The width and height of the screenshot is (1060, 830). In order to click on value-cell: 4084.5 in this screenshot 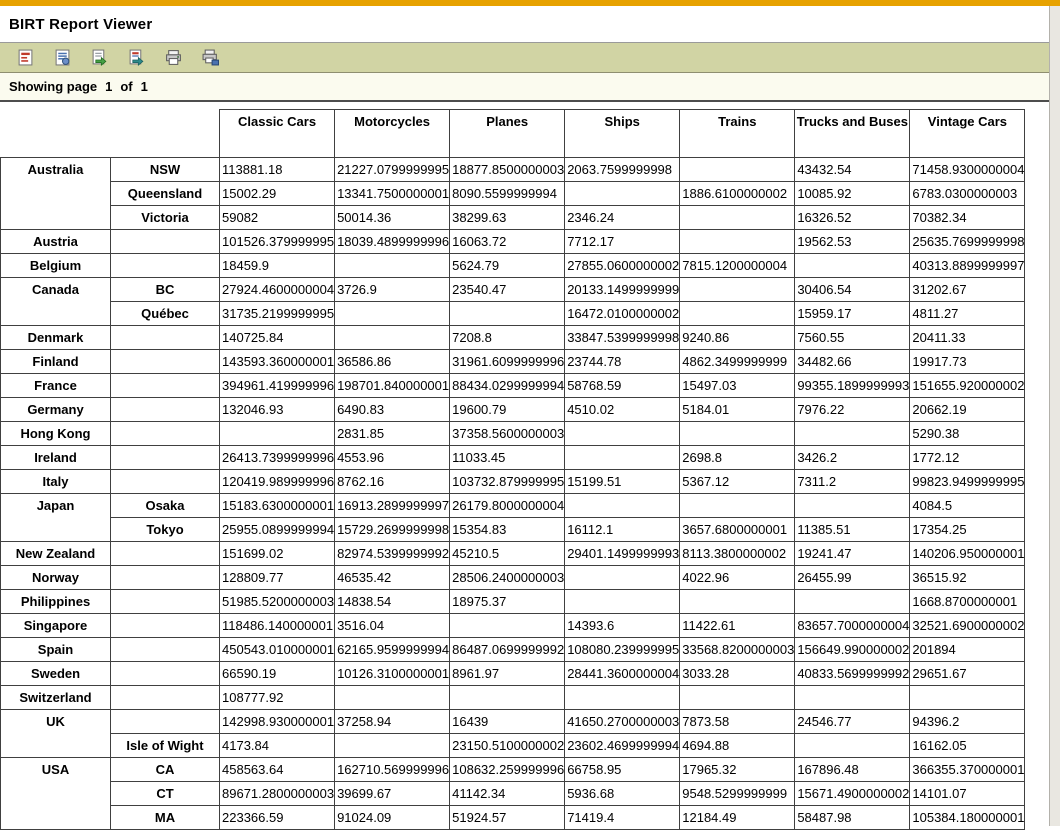, I will do `click(967, 505)`.